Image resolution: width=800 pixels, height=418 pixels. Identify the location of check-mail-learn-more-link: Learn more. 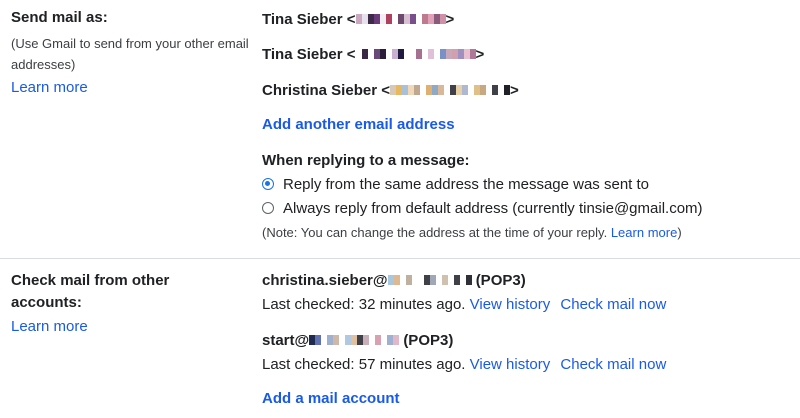
(131, 327).